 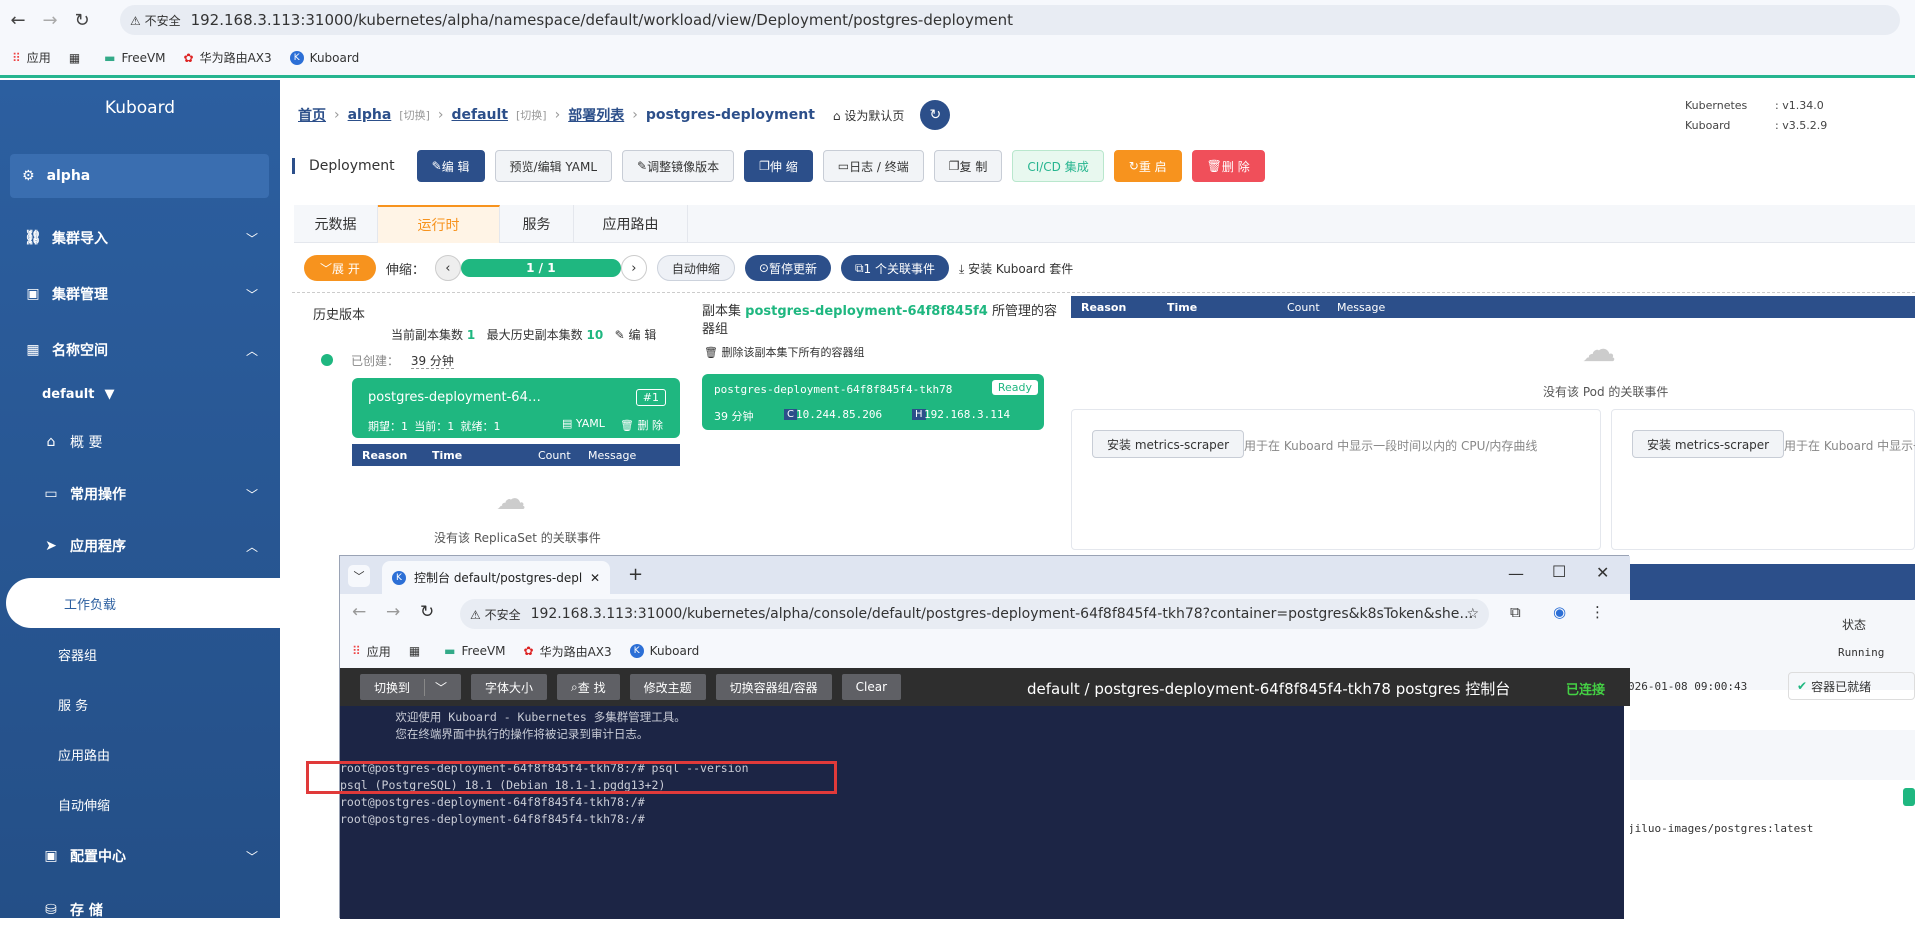 What do you see at coordinates (496, 577) in the screenshot?
I see `console-browser-tab: K 控制台 default/postgres-depl ✕` at bounding box center [496, 577].